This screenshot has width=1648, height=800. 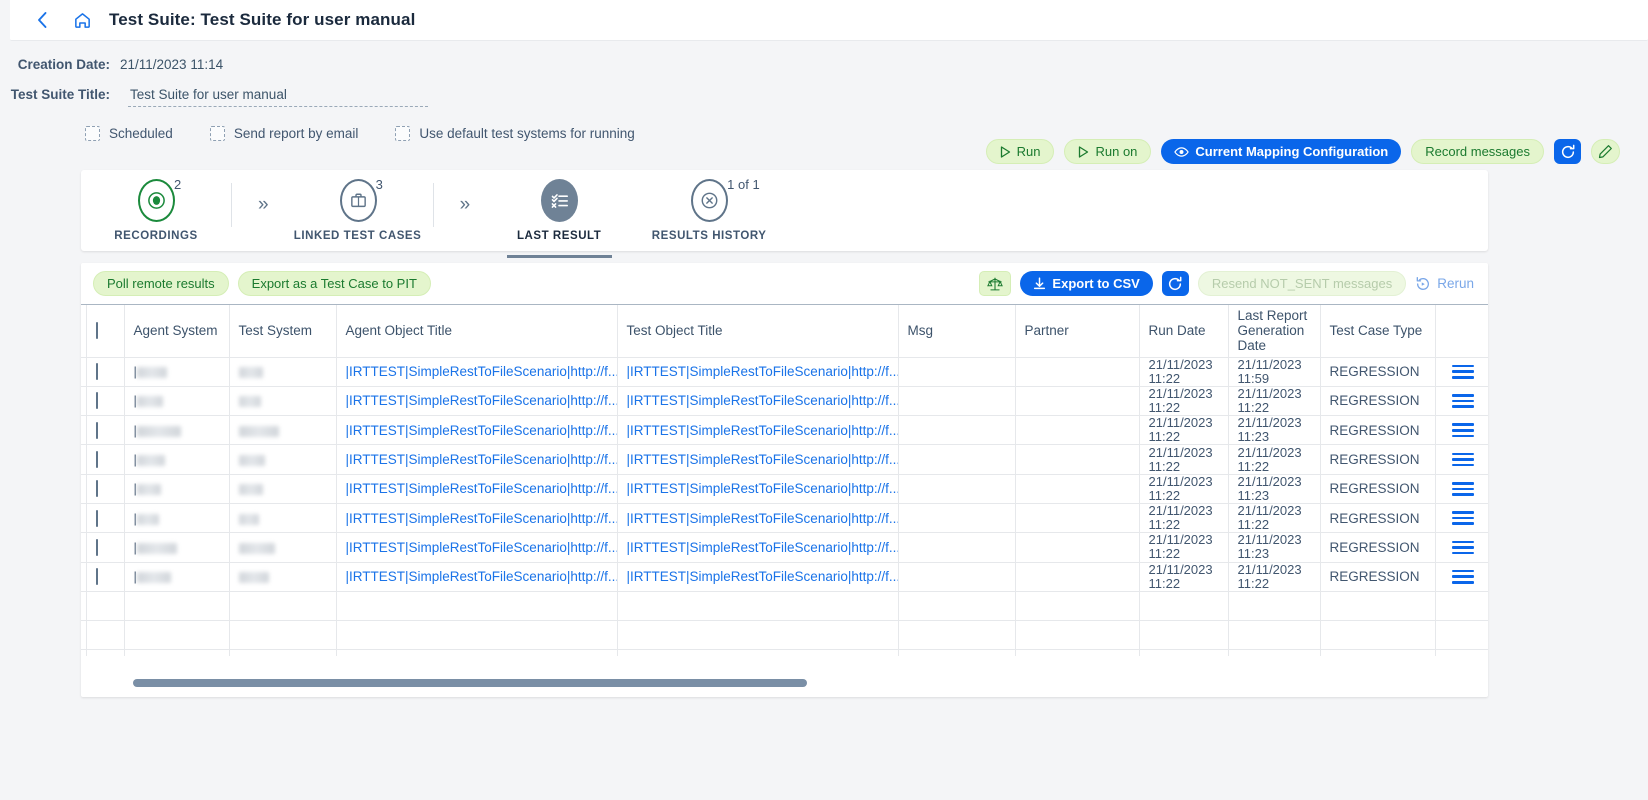 What do you see at coordinates (1605, 151) in the screenshot?
I see `edit-button` at bounding box center [1605, 151].